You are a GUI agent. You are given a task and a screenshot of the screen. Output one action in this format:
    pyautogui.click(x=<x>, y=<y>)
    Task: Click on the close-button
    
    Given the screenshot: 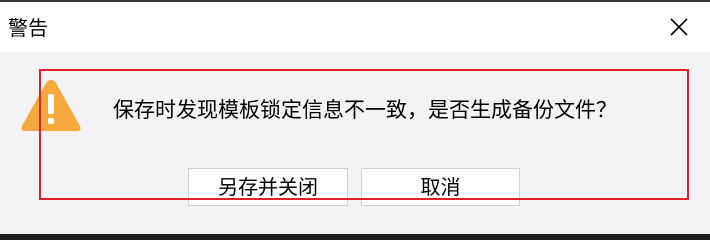 What is the action you would take?
    pyautogui.click(x=679, y=27)
    